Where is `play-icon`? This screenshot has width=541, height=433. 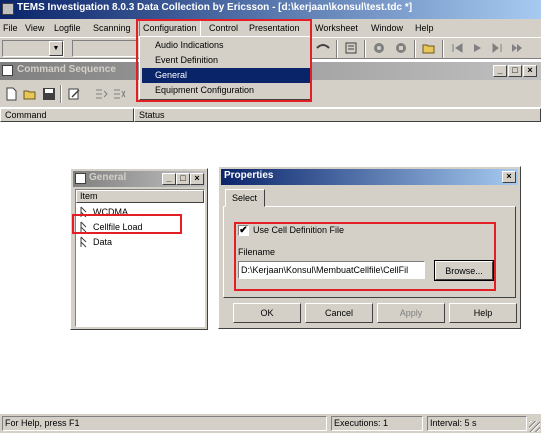
play-icon is located at coordinates (477, 48).